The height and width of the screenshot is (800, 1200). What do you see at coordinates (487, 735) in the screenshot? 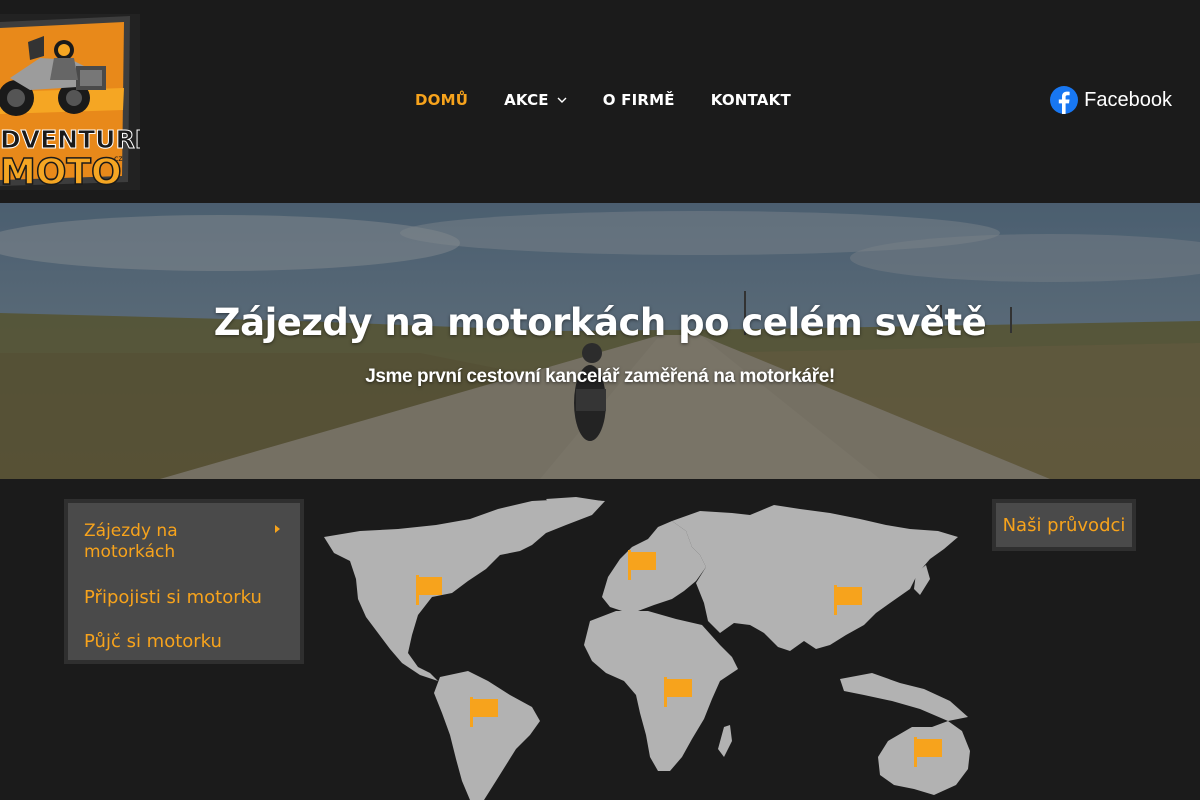
I see `continent-south-america` at bounding box center [487, 735].